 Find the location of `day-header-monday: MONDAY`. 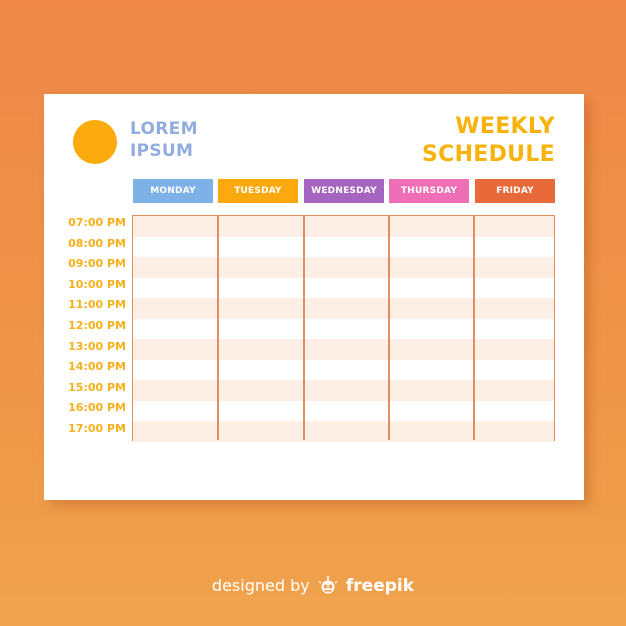

day-header-monday: MONDAY is located at coordinates (173, 191).